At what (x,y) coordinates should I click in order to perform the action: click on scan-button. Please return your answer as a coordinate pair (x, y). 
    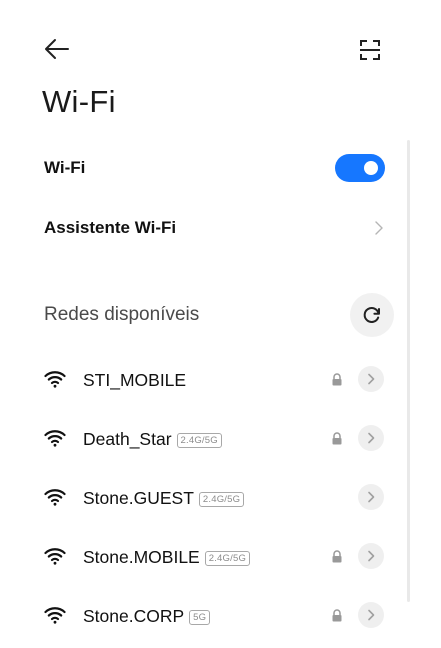
    Looking at the image, I should click on (370, 50).